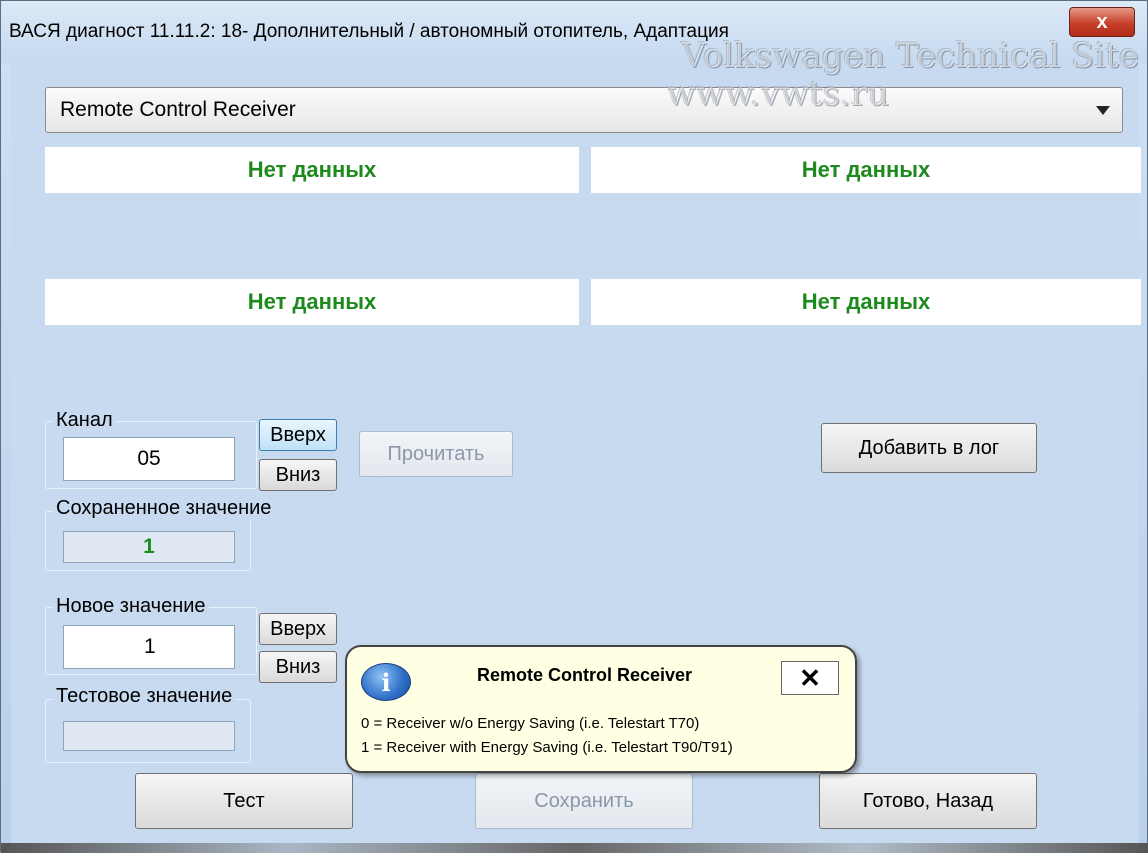 The width and height of the screenshot is (1148, 853). What do you see at coordinates (436, 454) in the screenshot?
I see `read-button: Прочитать` at bounding box center [436, 454].